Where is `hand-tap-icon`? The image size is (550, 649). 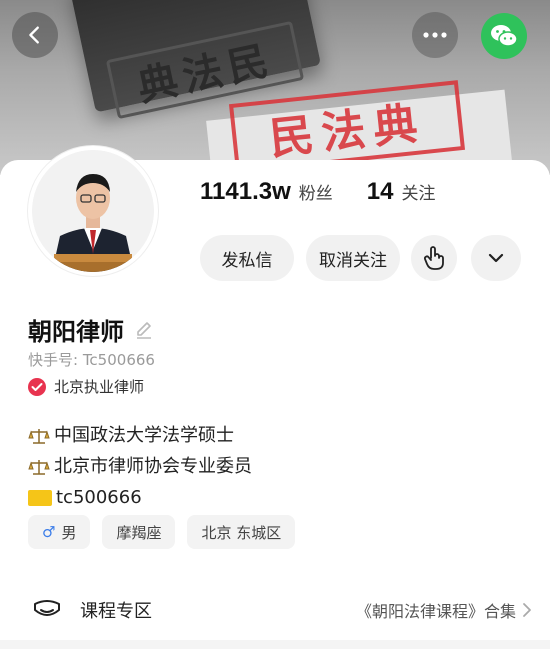
hand-tap-icon is located at coordinates (434, 258).